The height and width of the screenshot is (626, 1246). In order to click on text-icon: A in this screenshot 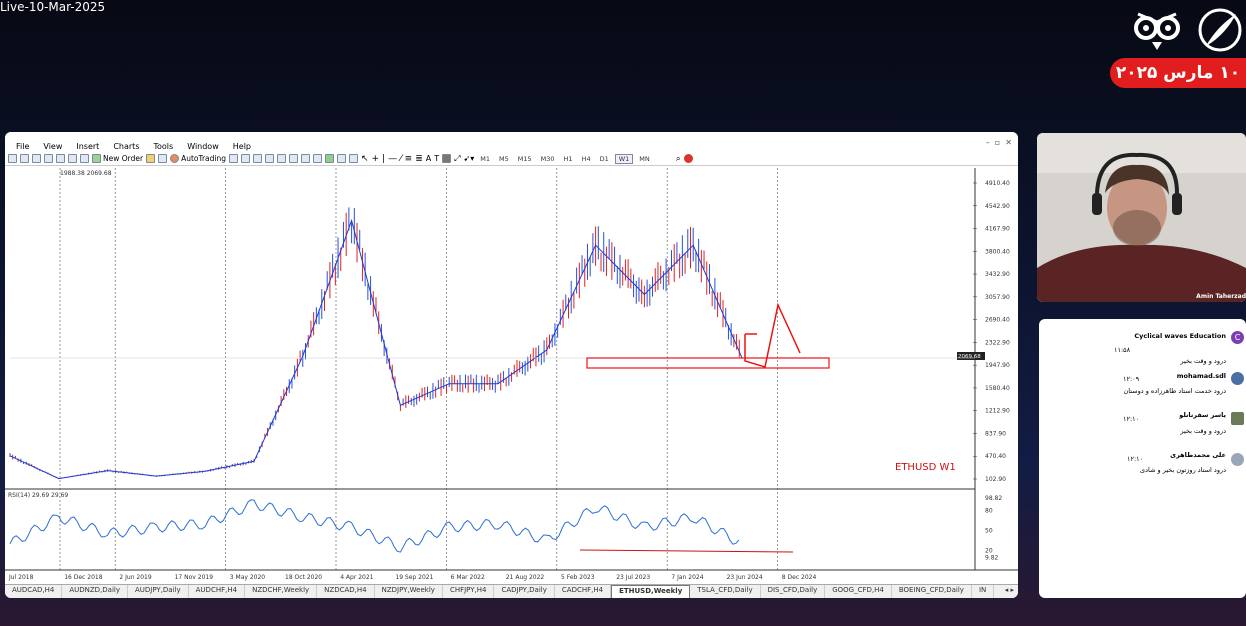, I will do `click(428, 158)`.